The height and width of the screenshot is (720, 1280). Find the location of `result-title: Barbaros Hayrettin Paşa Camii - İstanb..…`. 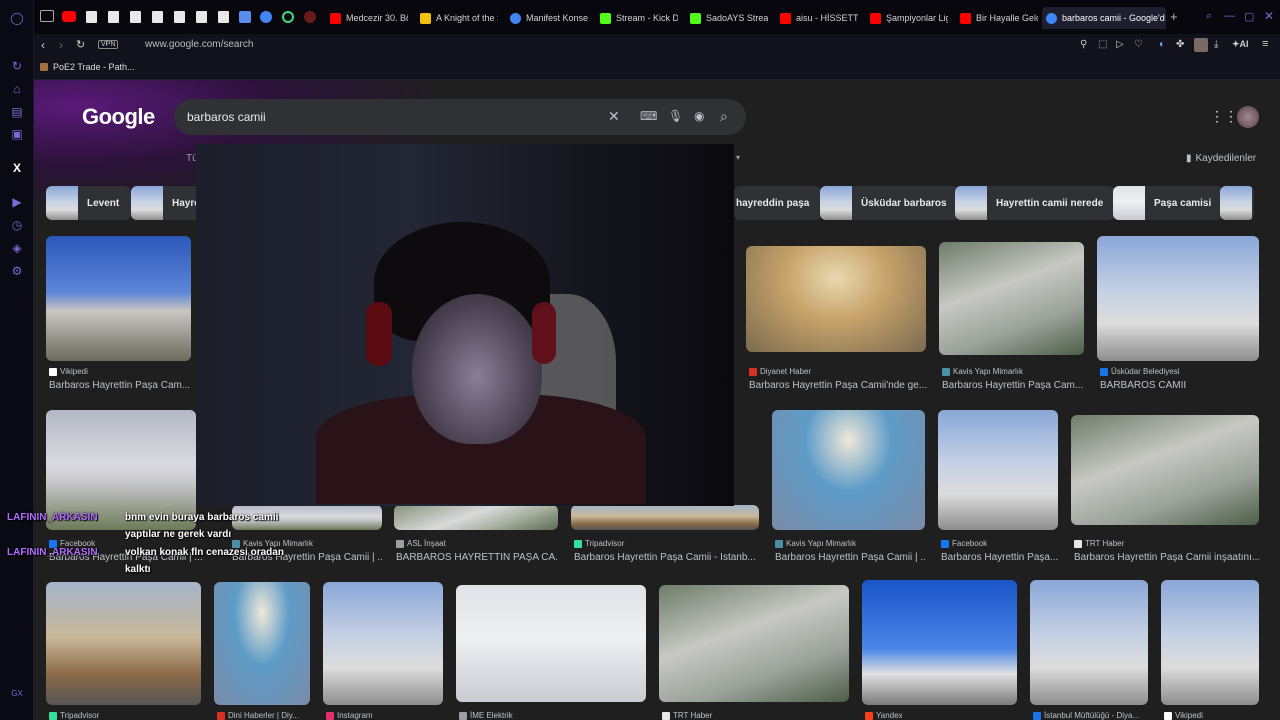

result-title: Barbaros Hayrettin Paşa Camii - İstanb..… is located at coordinates (666, 557).